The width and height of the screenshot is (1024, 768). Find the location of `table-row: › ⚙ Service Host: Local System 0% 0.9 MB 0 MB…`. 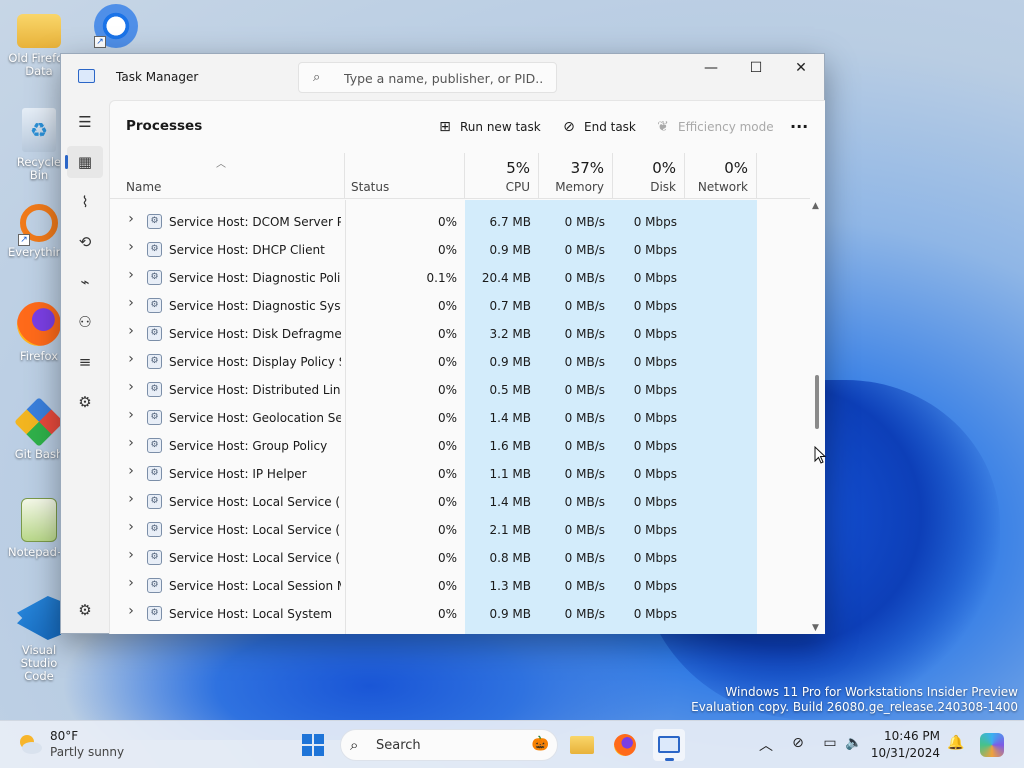

table-row: › ⚙ Service Host: Local System 0% 0.9 MB 0 MB… is located at coordinates (460, 614).